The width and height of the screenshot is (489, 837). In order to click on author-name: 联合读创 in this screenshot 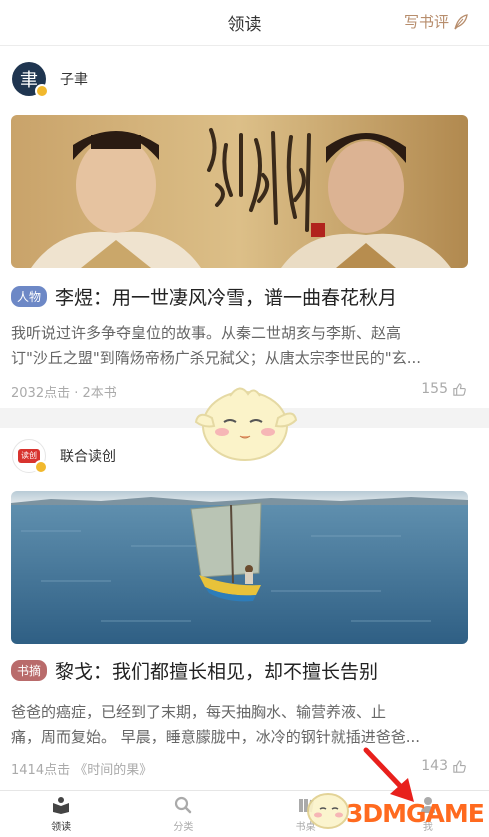, I will do `click(88, 456)`.